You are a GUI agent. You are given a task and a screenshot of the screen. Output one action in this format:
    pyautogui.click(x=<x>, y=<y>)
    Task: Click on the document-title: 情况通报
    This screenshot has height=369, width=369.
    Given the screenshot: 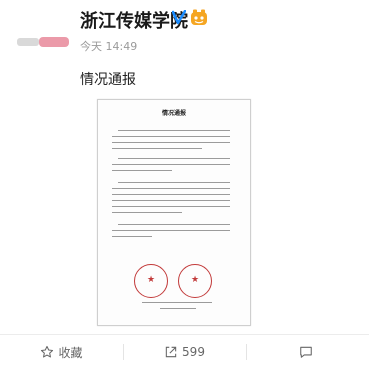 What is the action you would take?
    pyautogui.click(x=173, y=113)
    